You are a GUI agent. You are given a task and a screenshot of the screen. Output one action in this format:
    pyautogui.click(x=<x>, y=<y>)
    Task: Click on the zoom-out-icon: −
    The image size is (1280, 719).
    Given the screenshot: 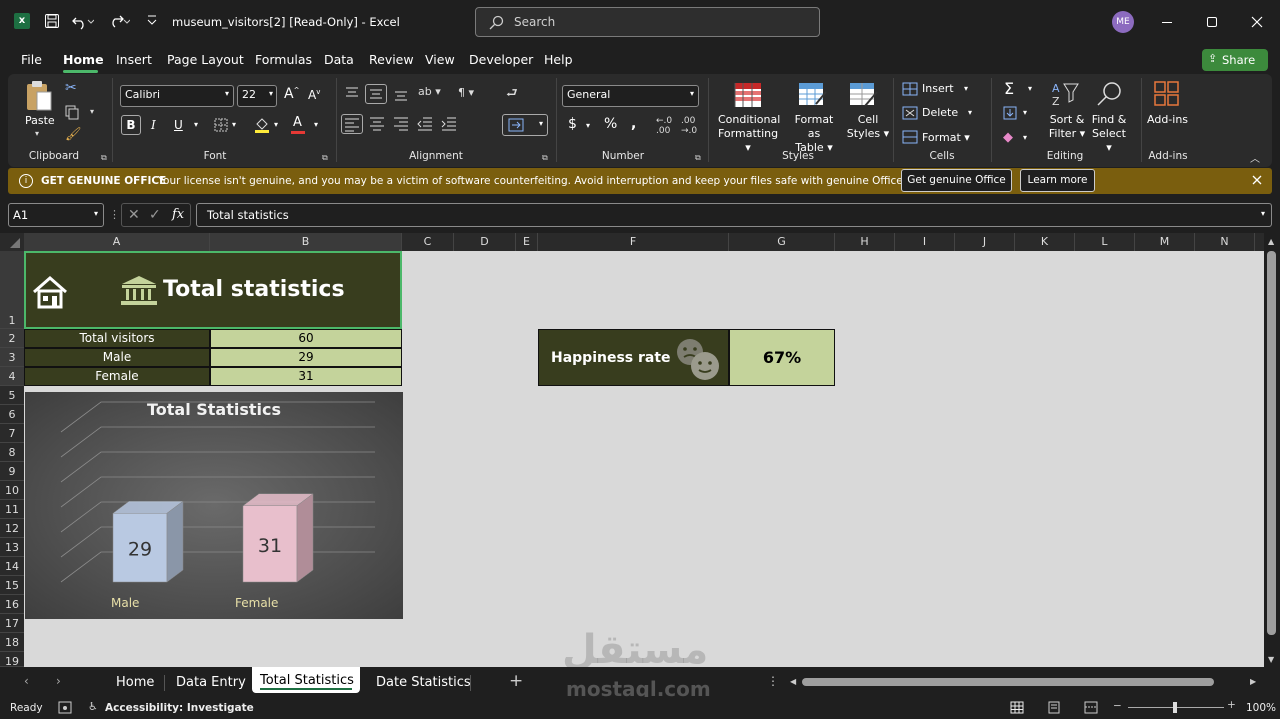 What is the action you would take?
    pyautogui.click(x=1117, y=706)
    